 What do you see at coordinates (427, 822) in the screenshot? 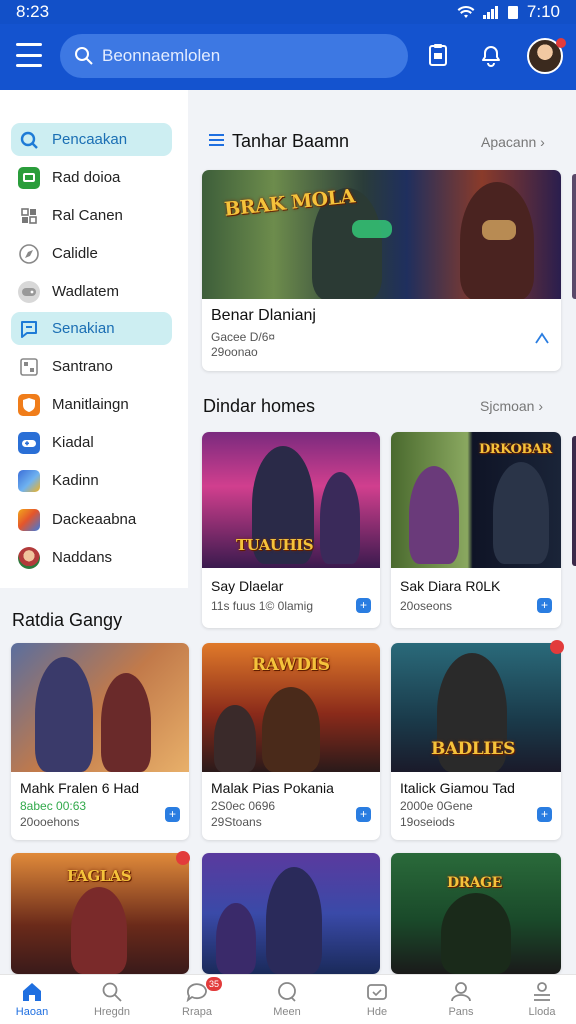
I see `game-card-meta: 19oseiods` at bounding box center [427, 822].